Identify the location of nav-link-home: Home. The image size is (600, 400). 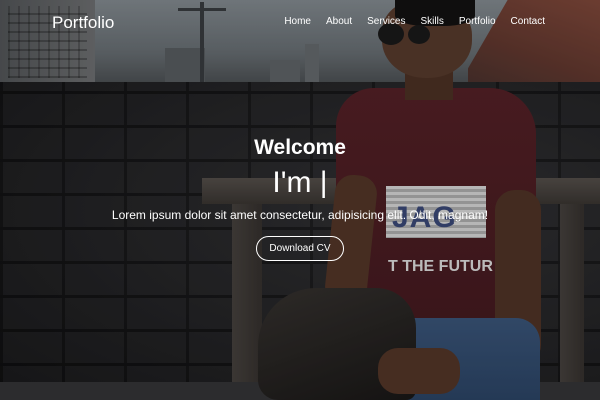
(297, 21).